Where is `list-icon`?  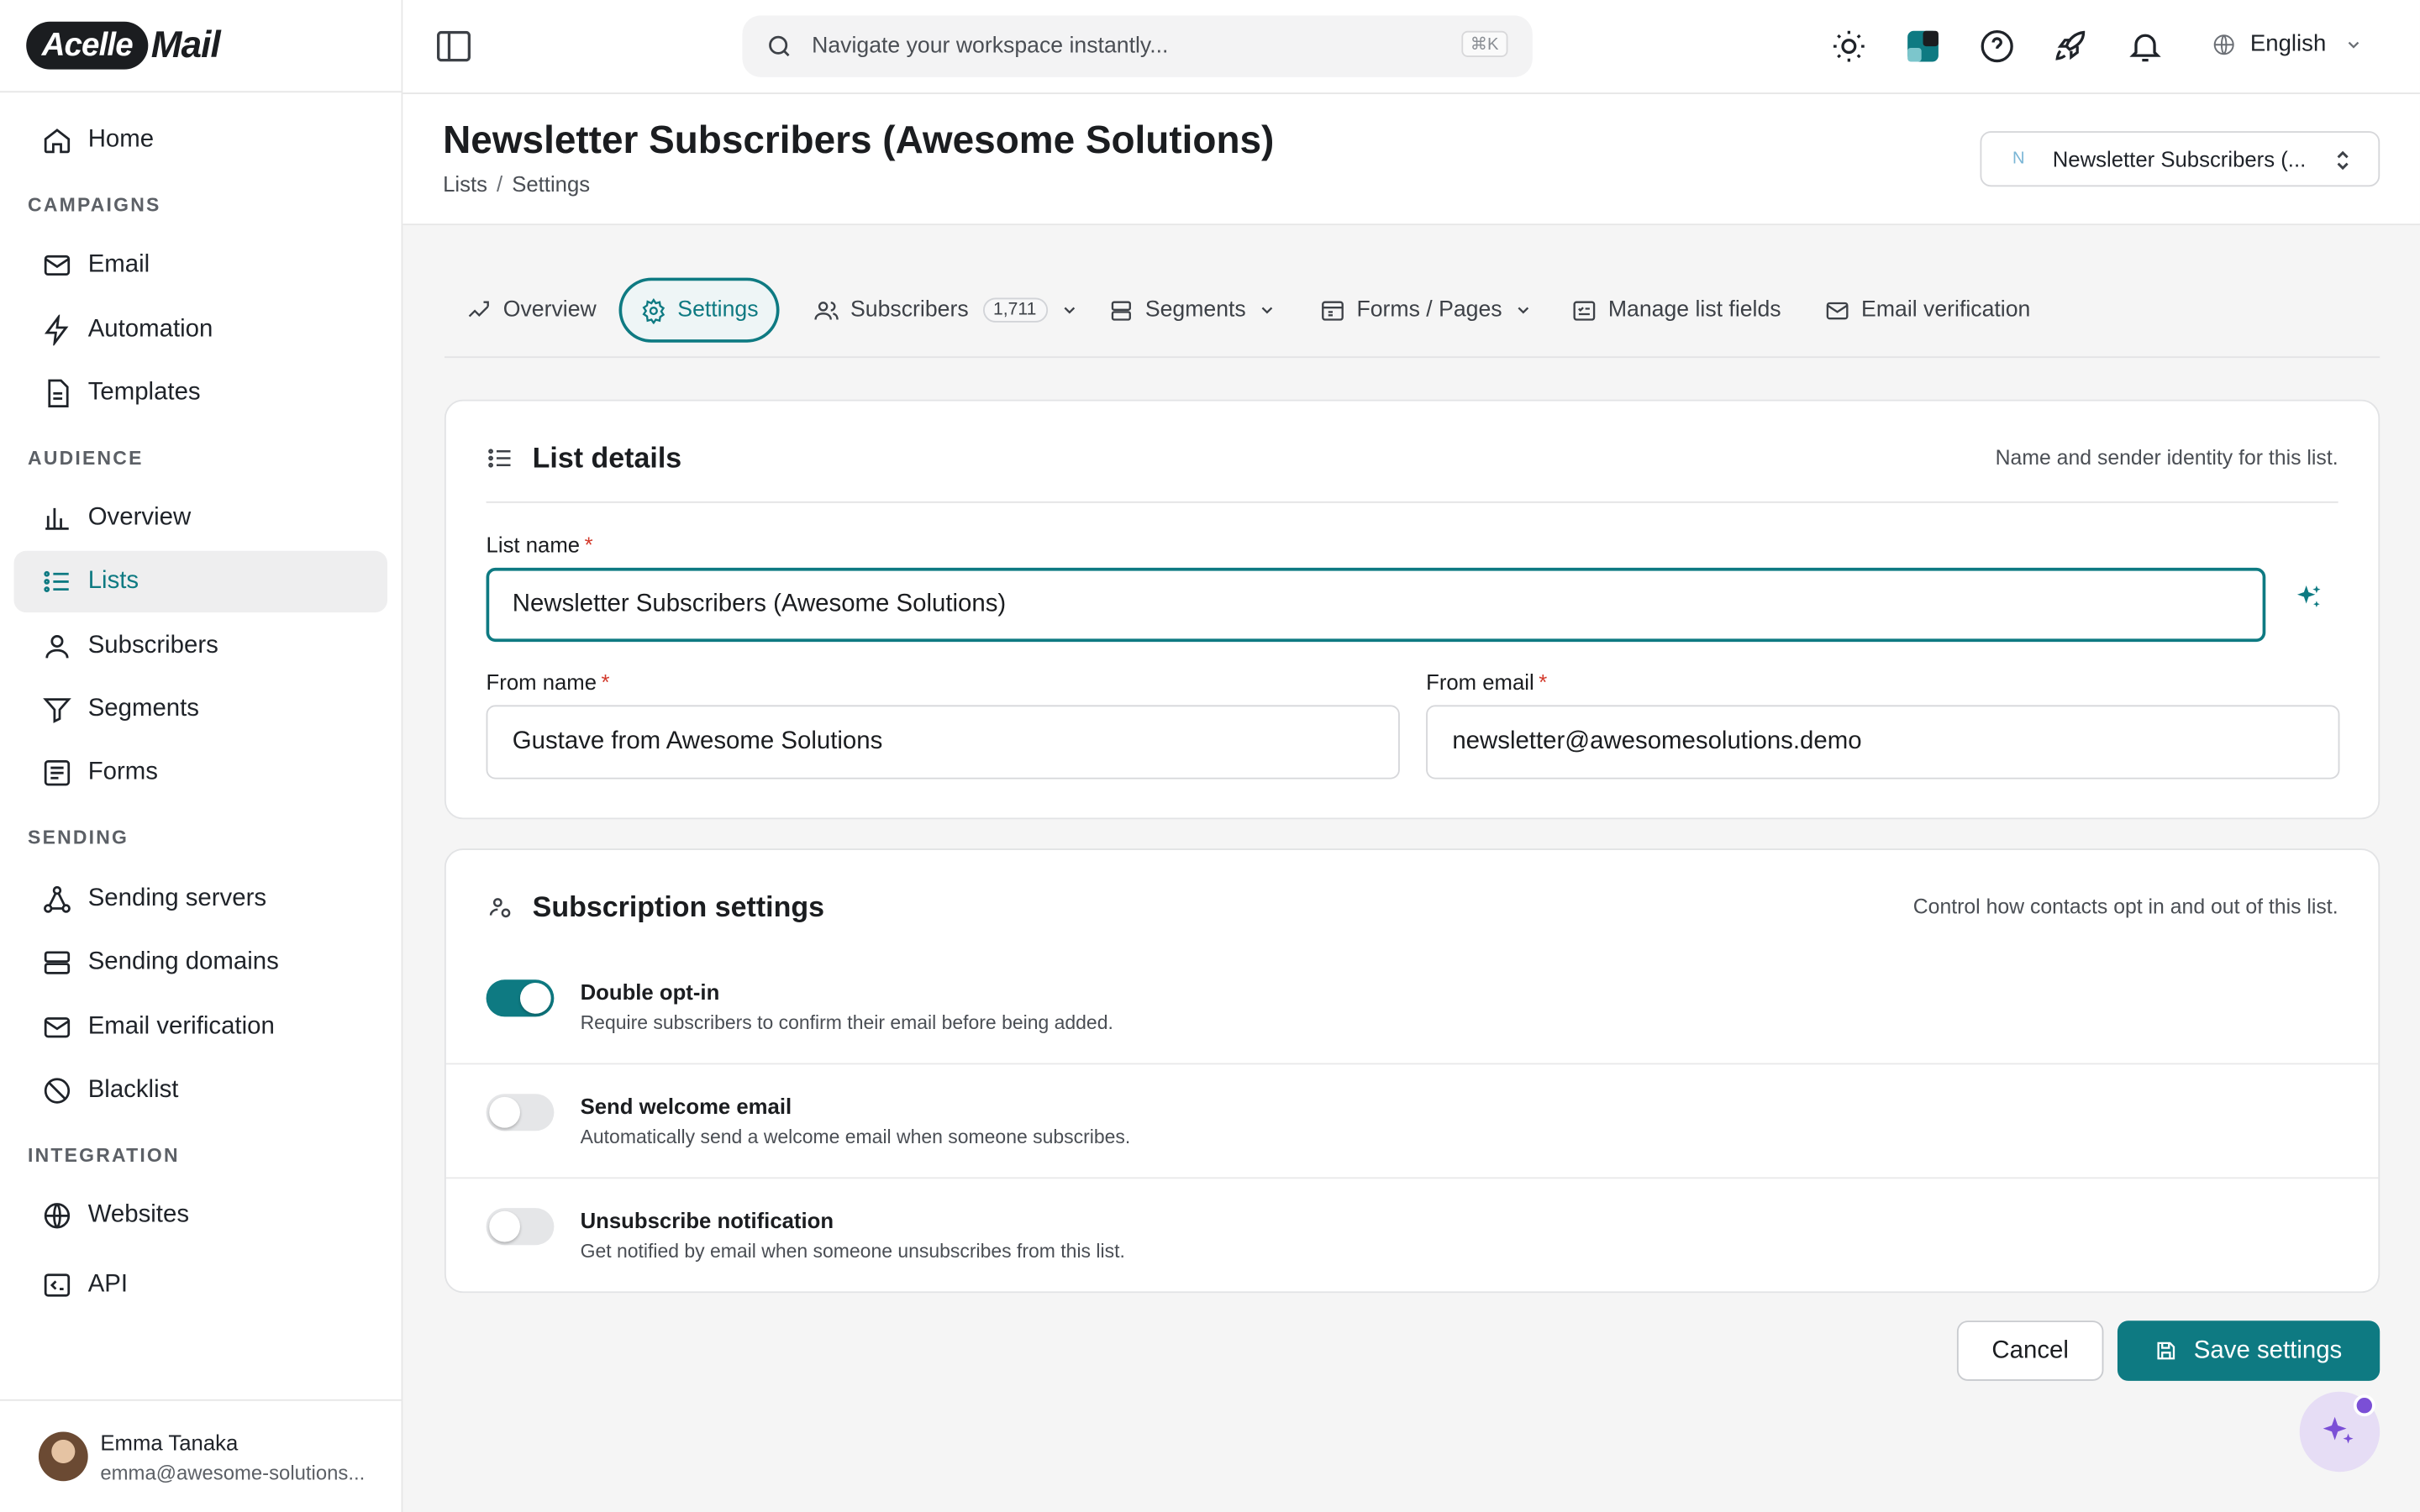 list-icon is located at coordinates (56, 581).